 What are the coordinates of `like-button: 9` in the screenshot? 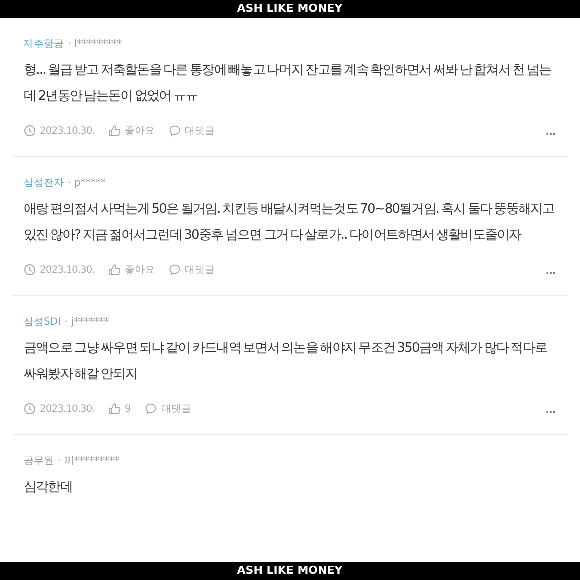 It's located at (120, 409).